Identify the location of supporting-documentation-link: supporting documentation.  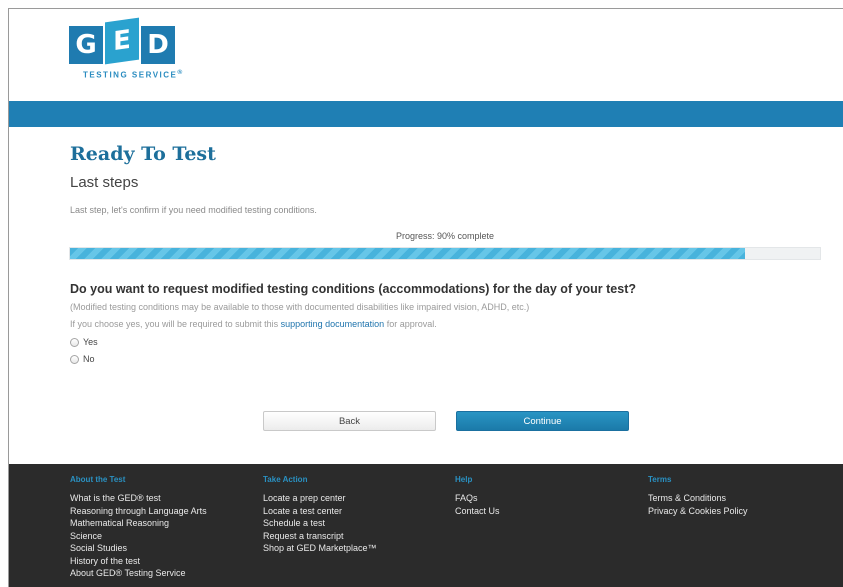
(333, 324).